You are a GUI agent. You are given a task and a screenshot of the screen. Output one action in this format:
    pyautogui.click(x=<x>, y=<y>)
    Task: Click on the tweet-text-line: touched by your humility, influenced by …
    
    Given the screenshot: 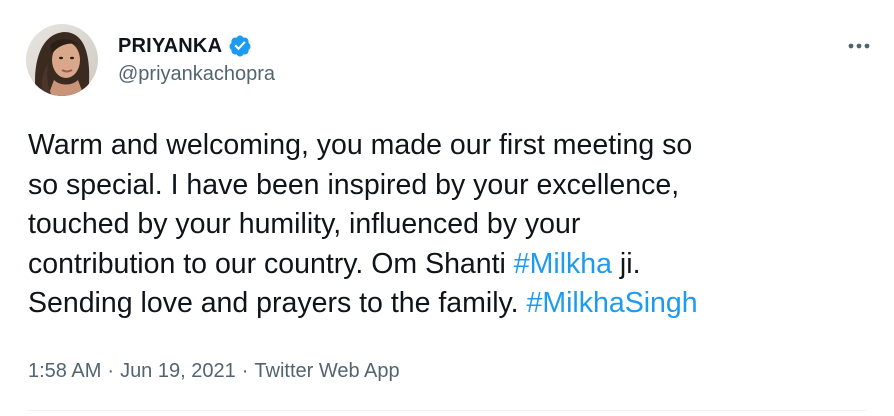 What is the action you would take?
    pyautogui.click(x=453, y=225)
    